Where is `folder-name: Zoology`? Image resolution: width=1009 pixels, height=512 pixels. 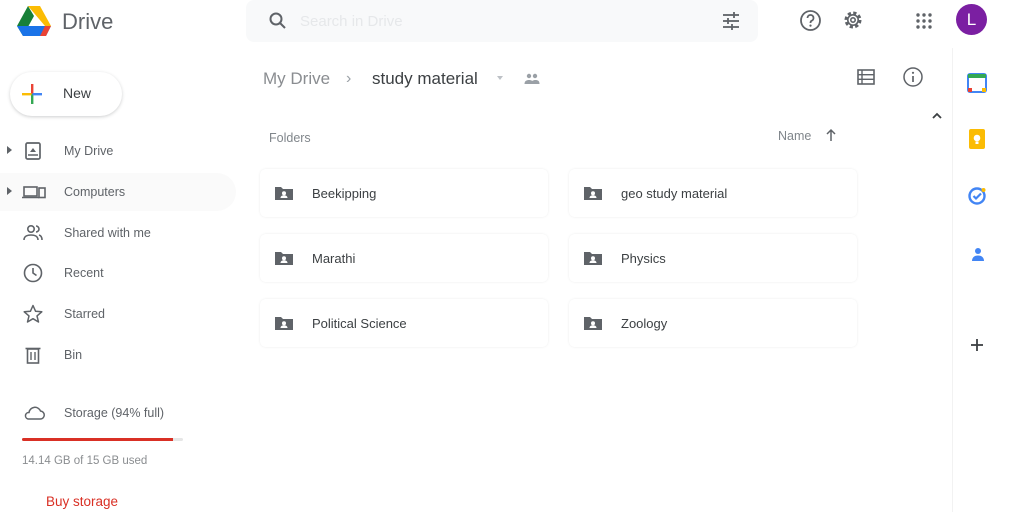
folder-name: Zoology is located at coordinates (644, 323).